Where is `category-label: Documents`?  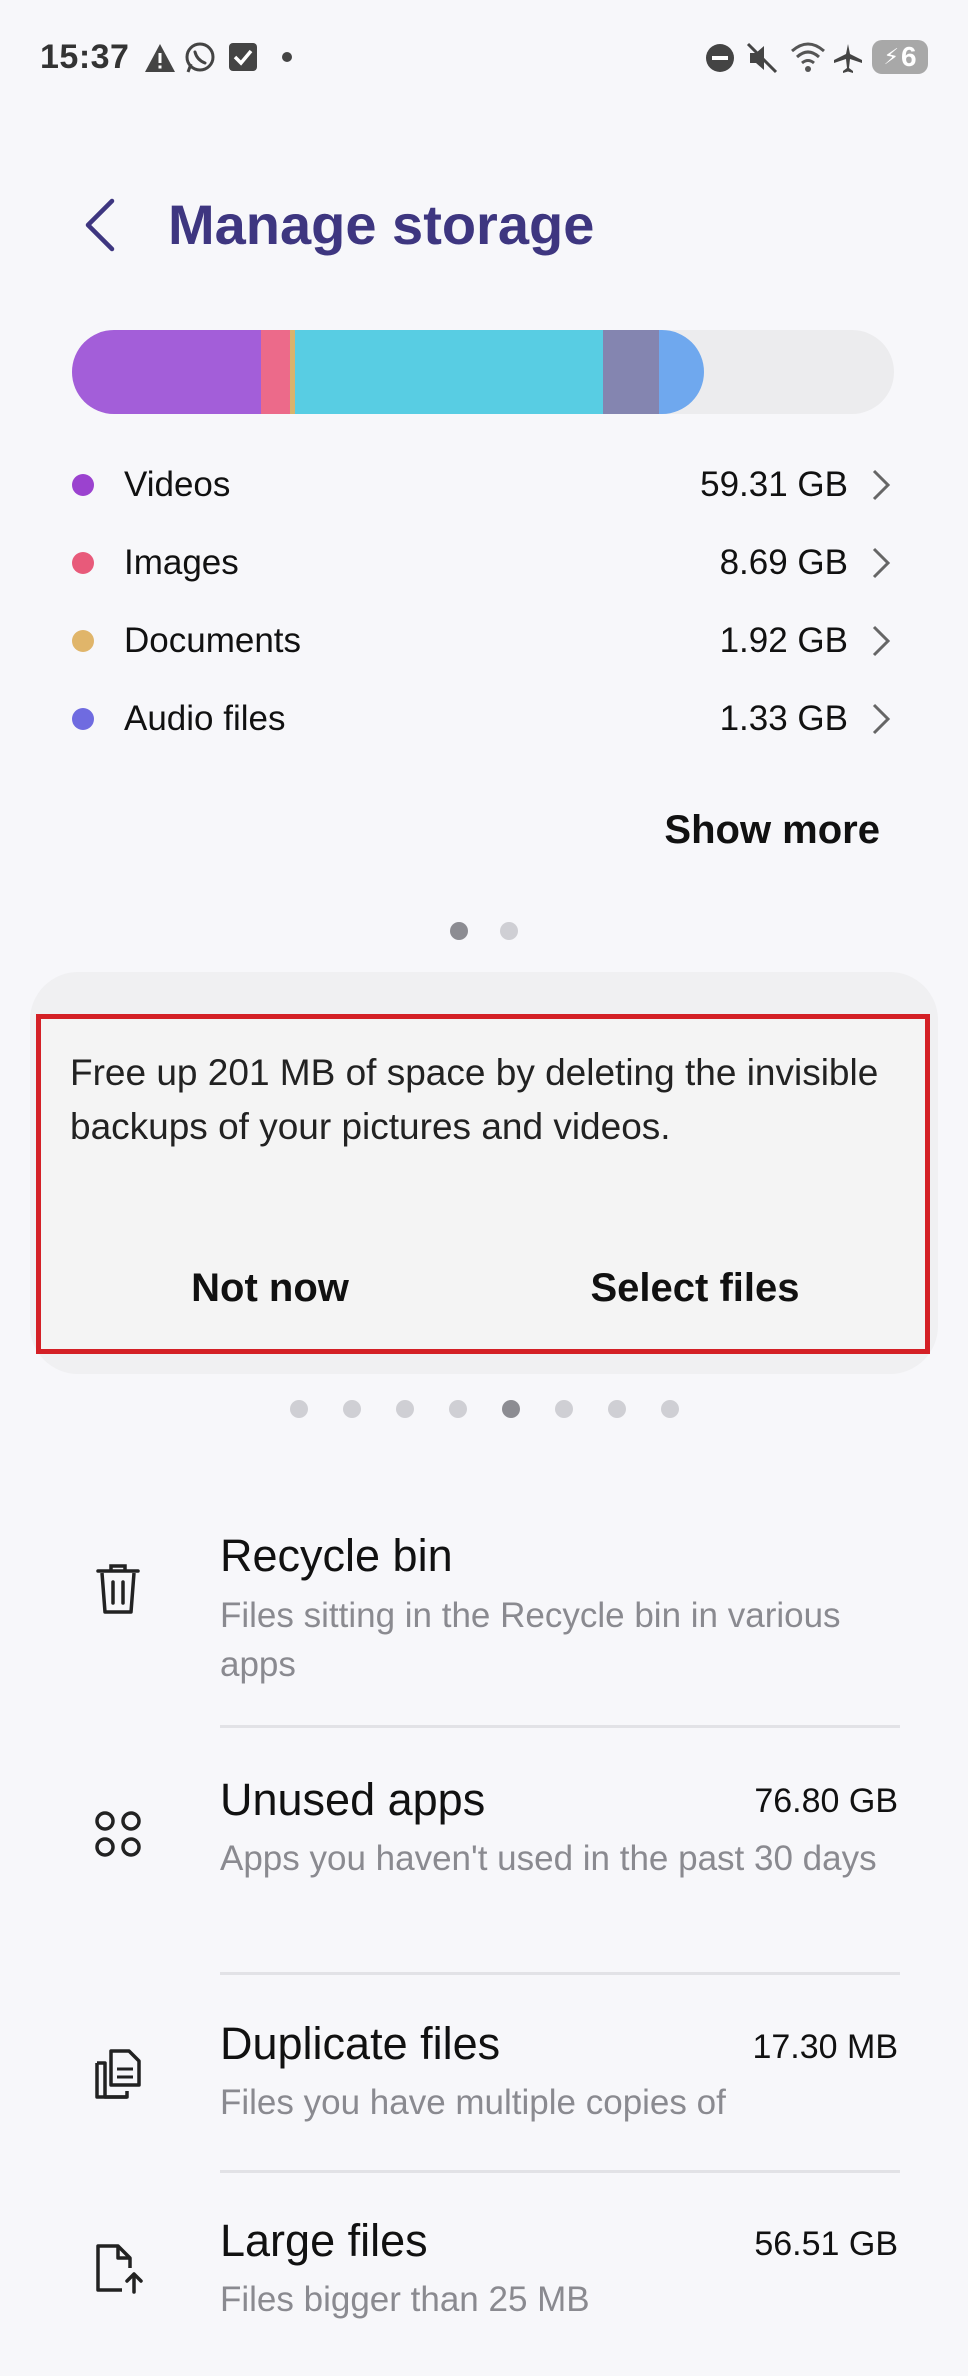
category-label: Documents is located at coordinates (213, 640).